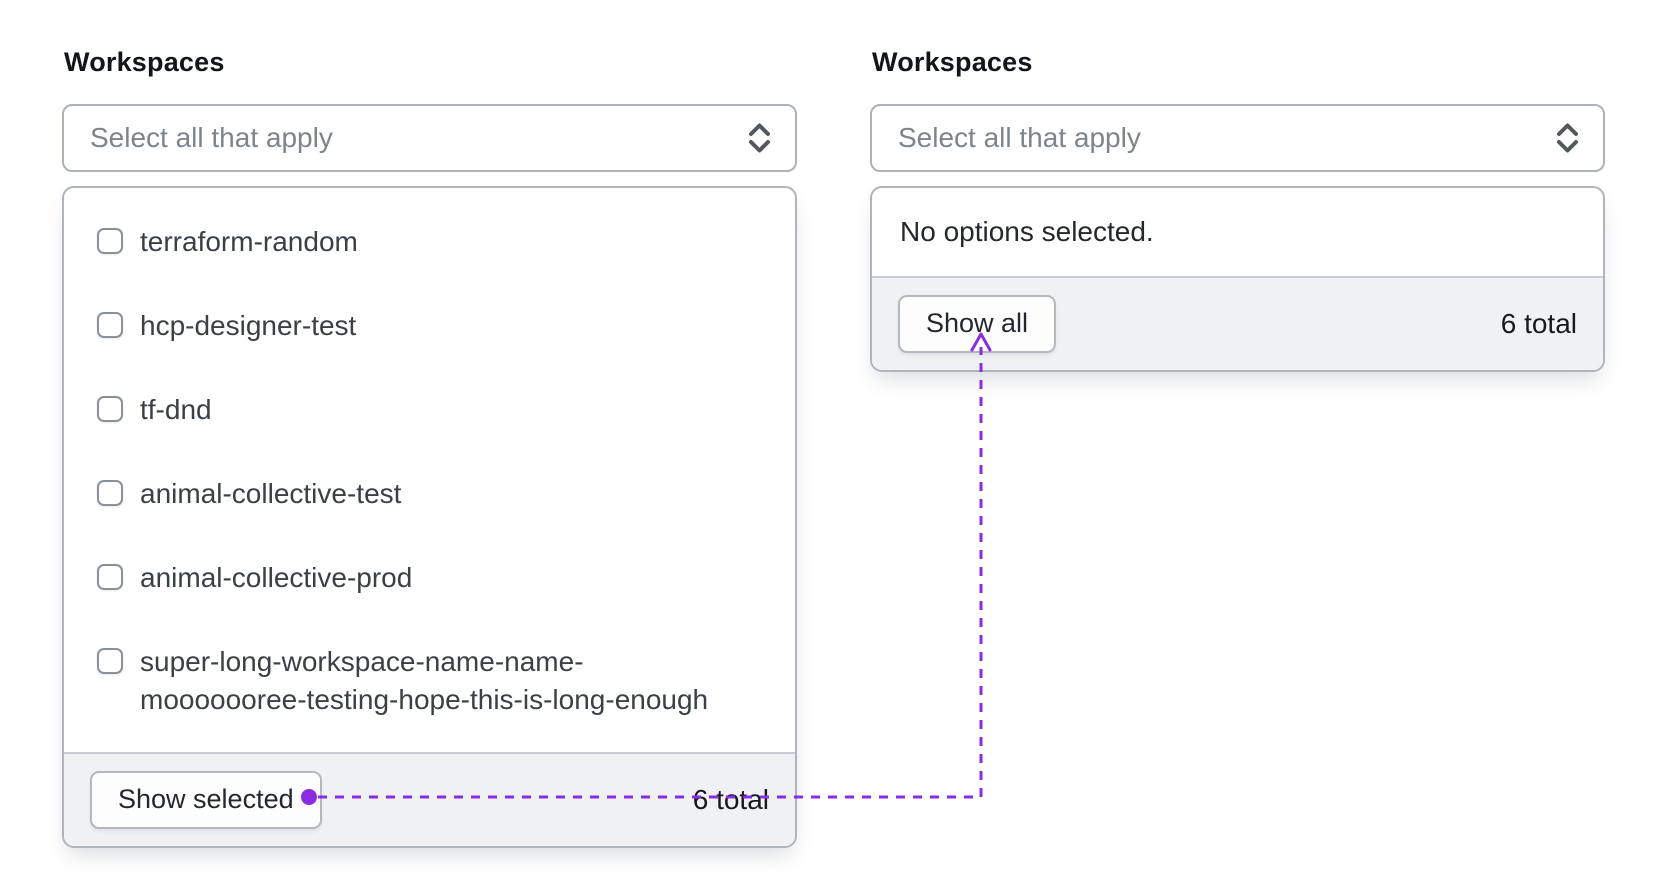  Describe the element at coordinates (271, 493) in the screenshot. I see `option-label: animal-collective-test` at that location.